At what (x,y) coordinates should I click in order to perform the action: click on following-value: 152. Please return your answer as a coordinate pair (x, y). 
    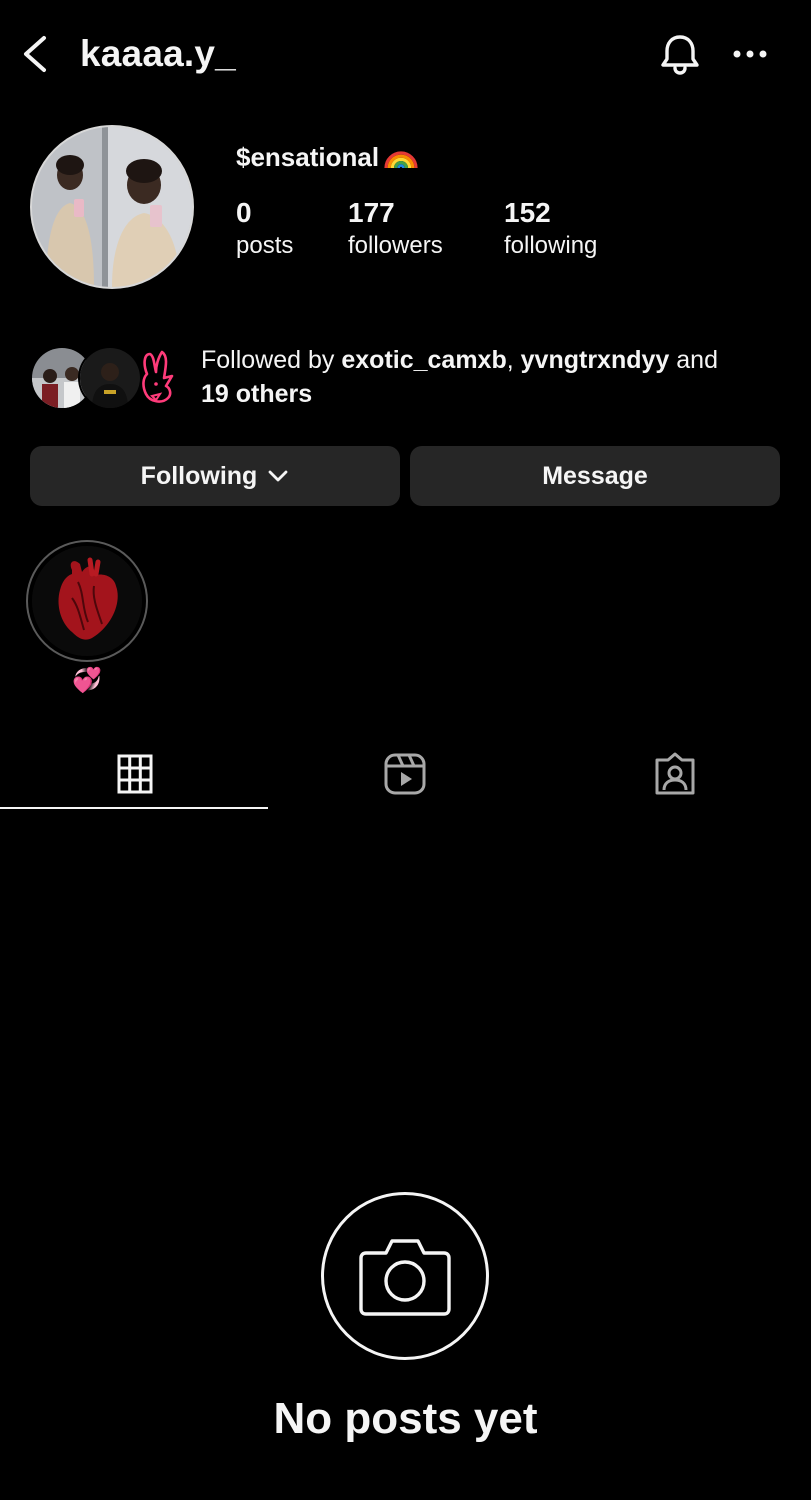
    Looking at the image, I should click on (527, 212).